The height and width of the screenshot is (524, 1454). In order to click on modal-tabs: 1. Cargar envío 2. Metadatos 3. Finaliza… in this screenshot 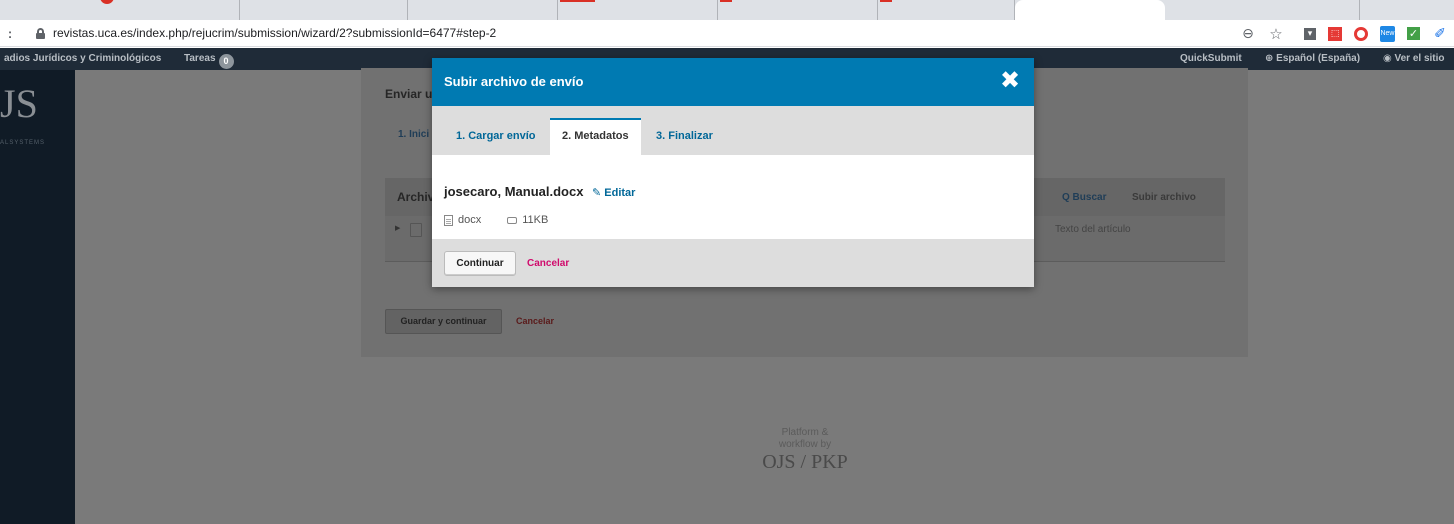, I will do `click(733, 130)`.